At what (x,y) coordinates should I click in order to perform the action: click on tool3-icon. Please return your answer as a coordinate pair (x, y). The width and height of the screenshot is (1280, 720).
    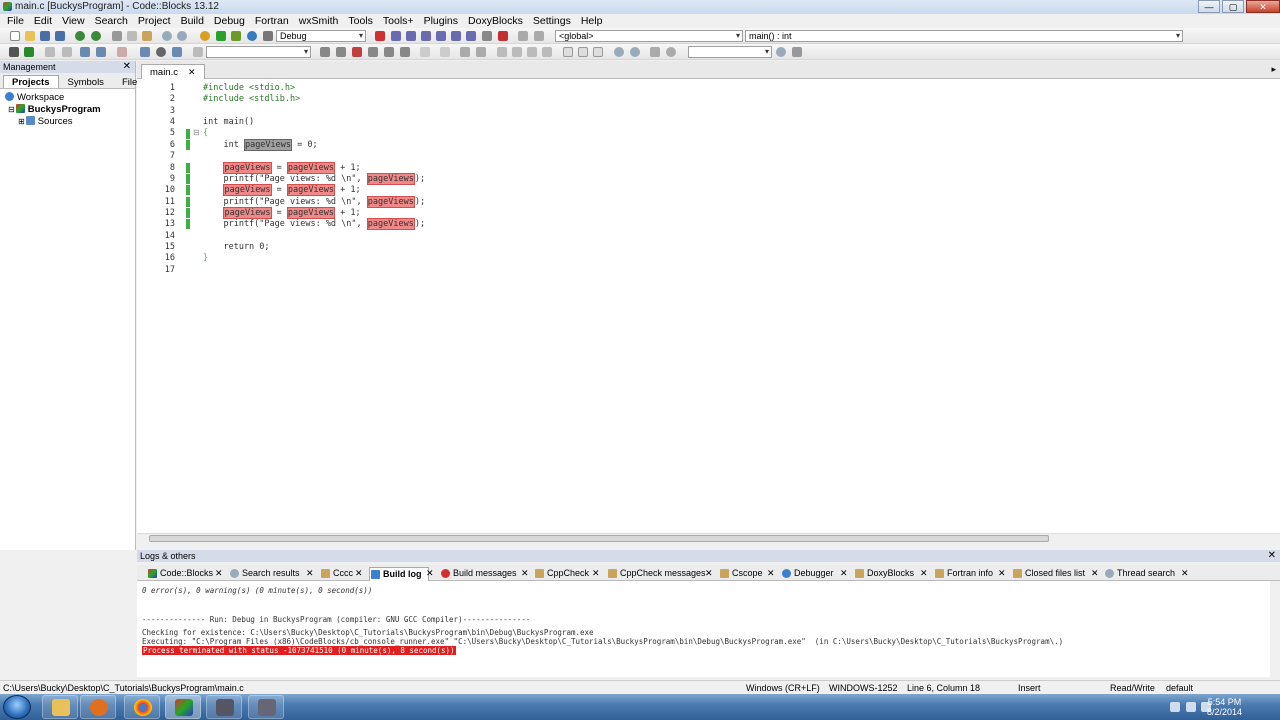
    Looking at the image, I should click on (405, 52).